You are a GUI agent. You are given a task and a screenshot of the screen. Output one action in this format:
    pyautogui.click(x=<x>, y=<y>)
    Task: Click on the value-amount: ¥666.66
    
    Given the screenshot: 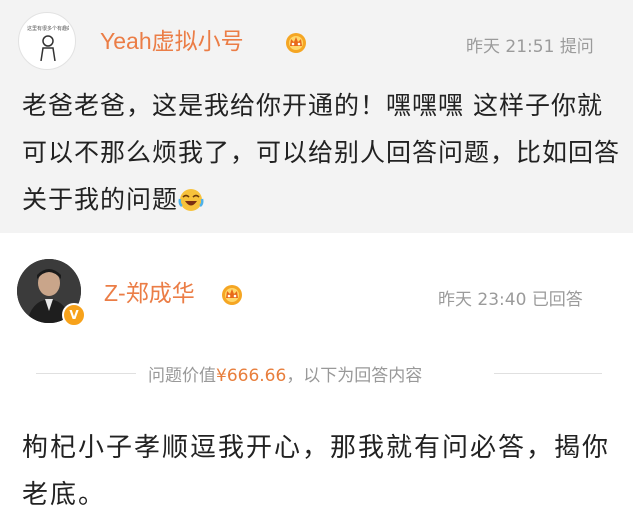 What is the action you would take?
    pyautogui.click(x=251, y=376)
    